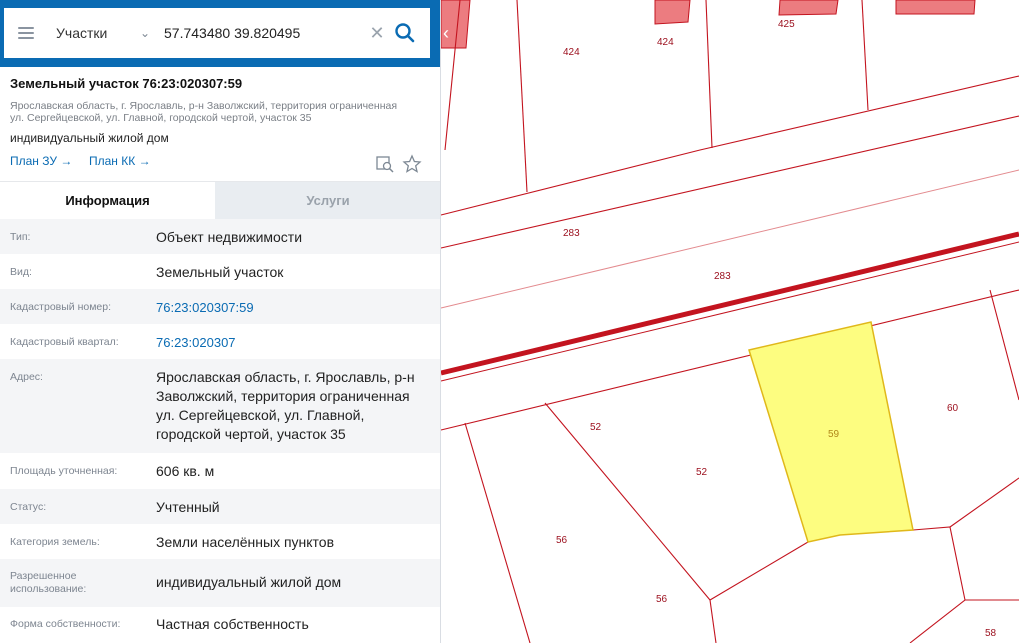 The image size is (1019, 643). I want to click on clear-icon: ✕, so click(377, 33).